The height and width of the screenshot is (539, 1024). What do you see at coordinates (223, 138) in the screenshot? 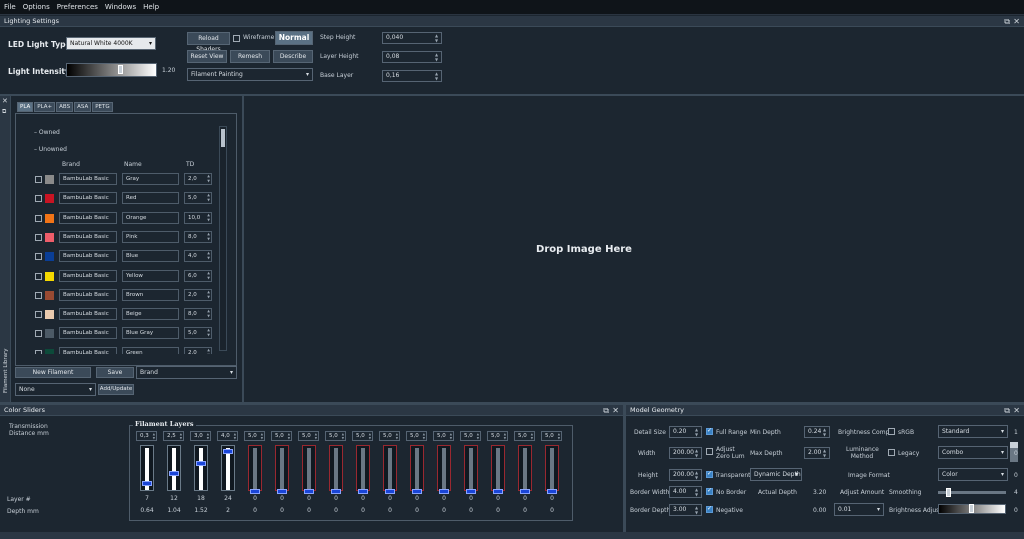
I see `scroll-thumb` at bounding box center [223, 138].